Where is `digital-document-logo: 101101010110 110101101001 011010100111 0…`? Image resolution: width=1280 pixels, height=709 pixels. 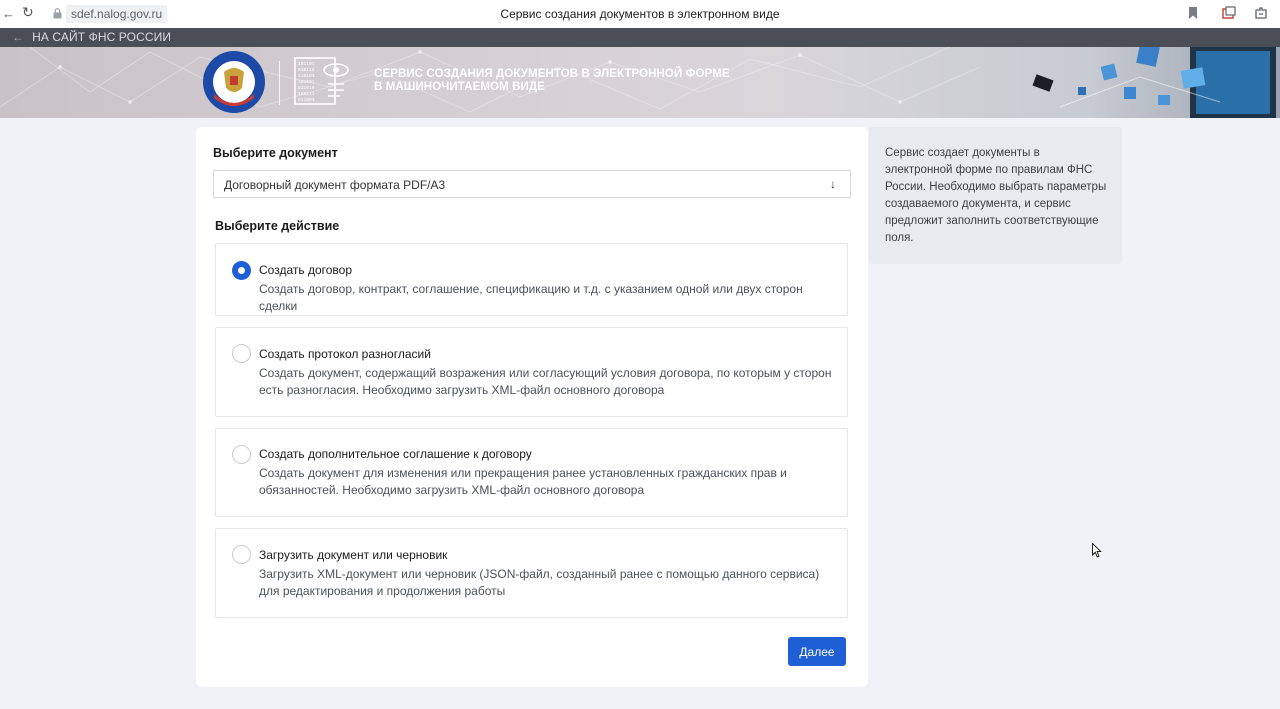 digital-document-logo: 101101010110 110101101001 011010100111 0… is located at coordinates (321, 81).